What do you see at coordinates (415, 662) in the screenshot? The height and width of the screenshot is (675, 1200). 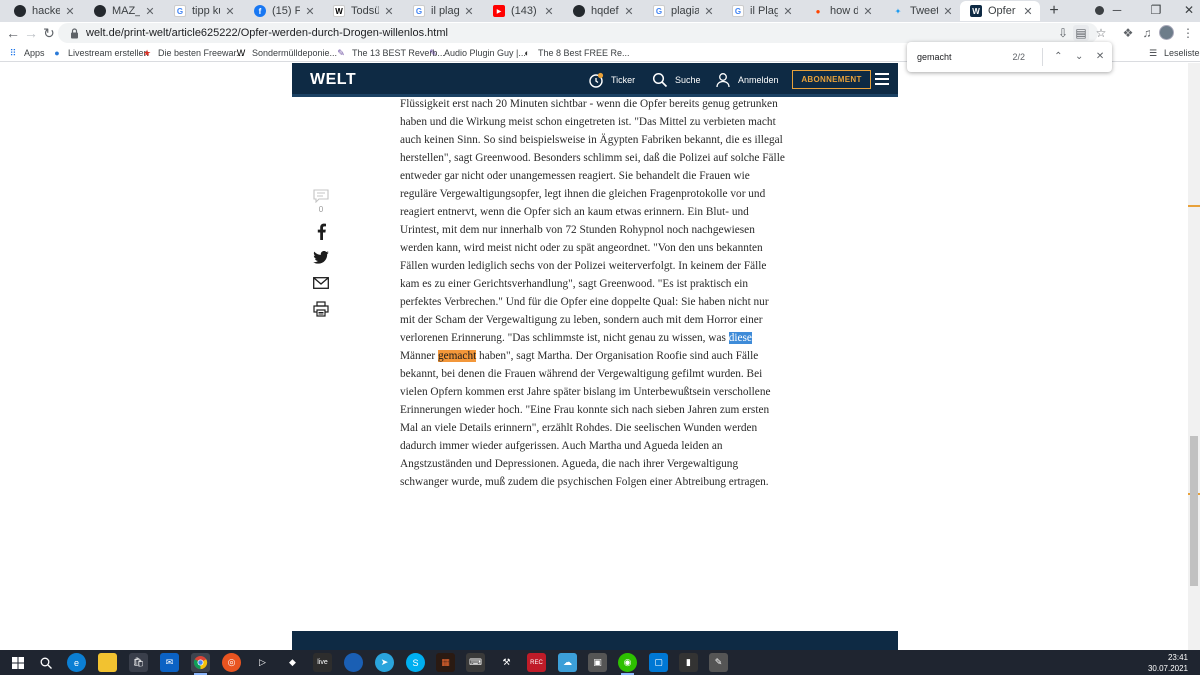 I see `skype-icon: S` at bounding box center [415, 662].